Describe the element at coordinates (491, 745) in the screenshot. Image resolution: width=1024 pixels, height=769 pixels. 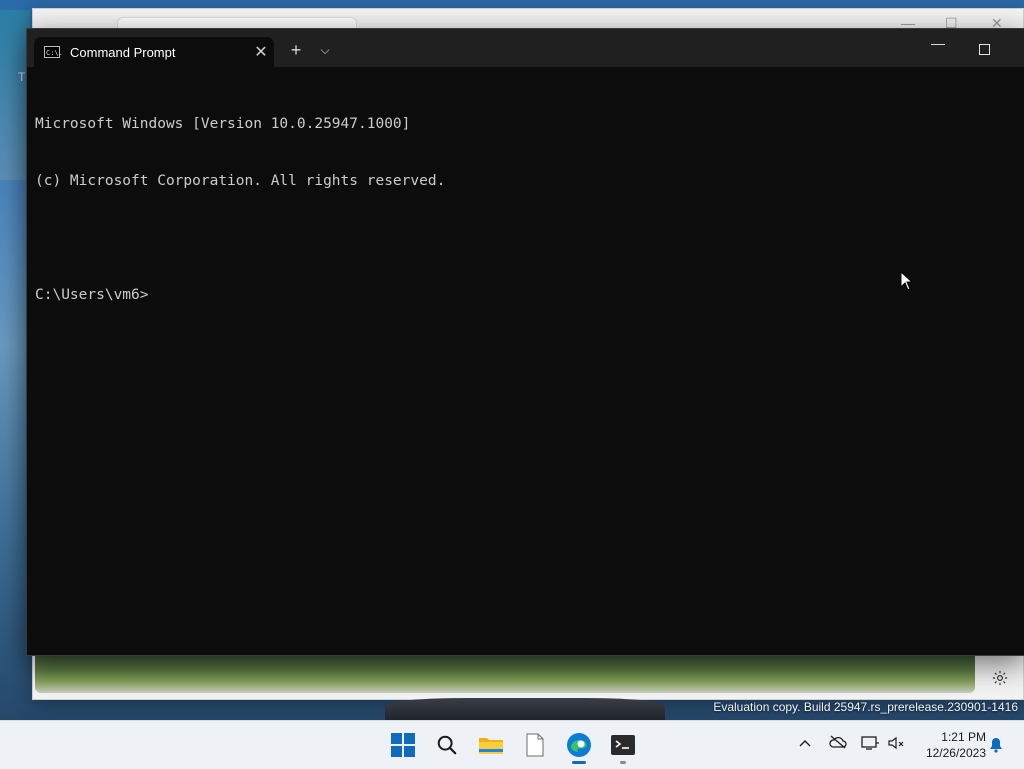
I see `file-explorer-icon` at that location.